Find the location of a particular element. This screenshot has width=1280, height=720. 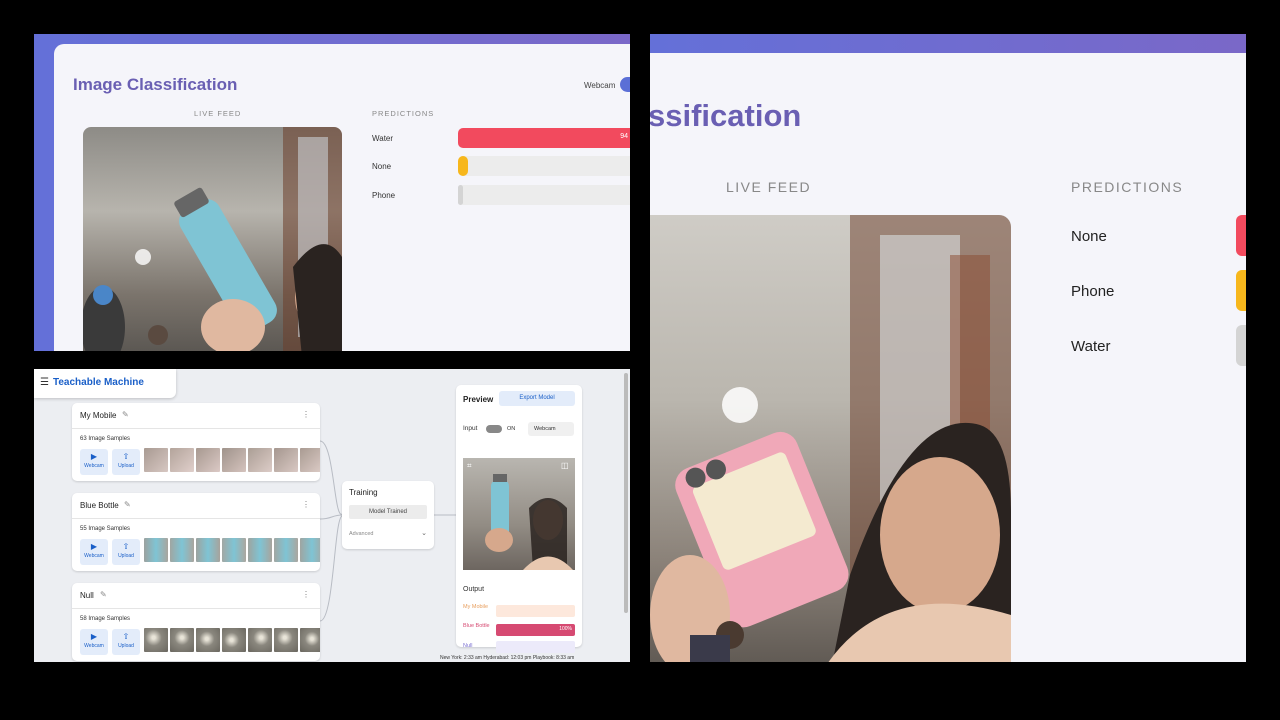

output-bar is located at coordinates (535, 647).